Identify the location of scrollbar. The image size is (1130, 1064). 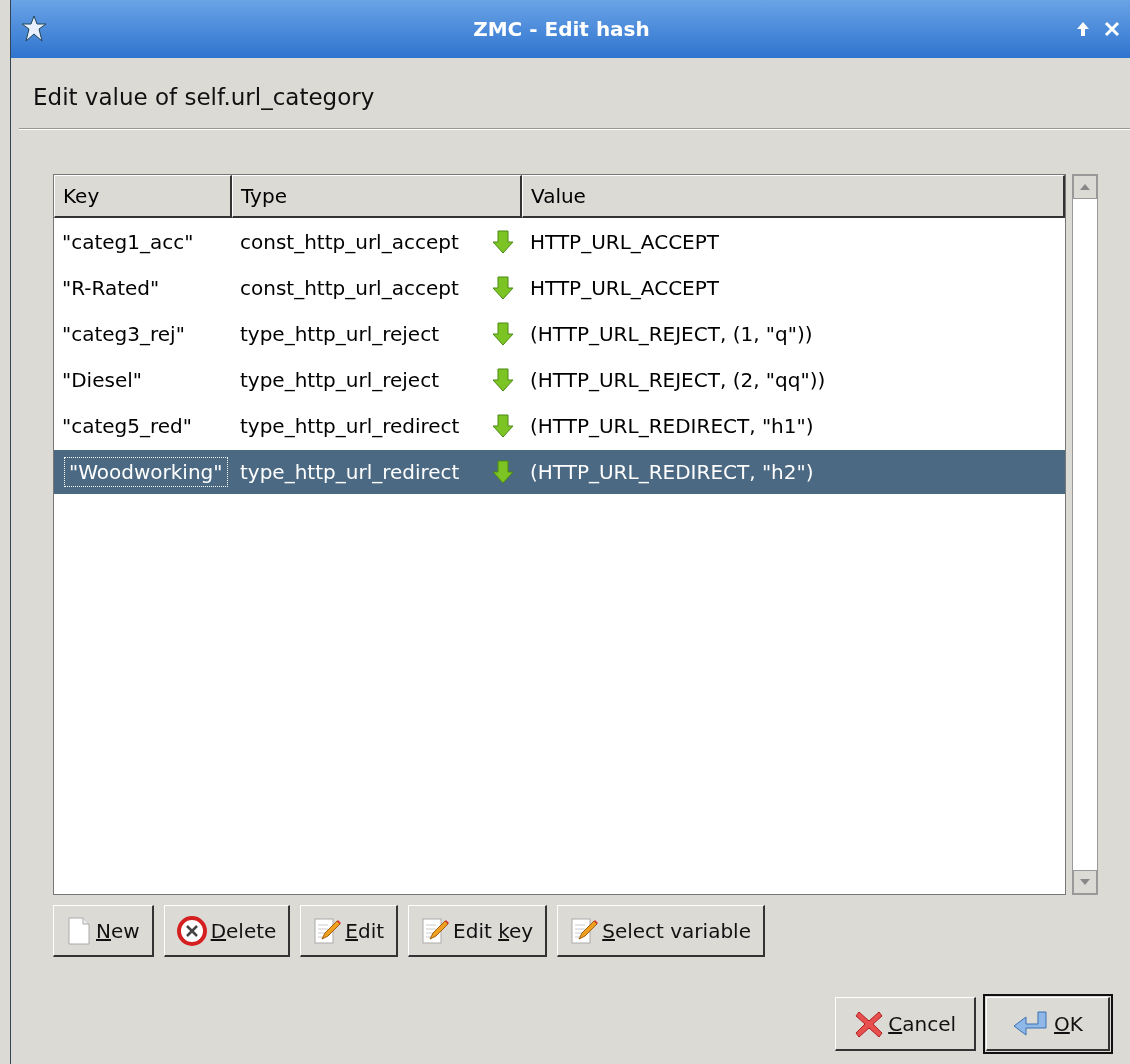
(1085, 534).